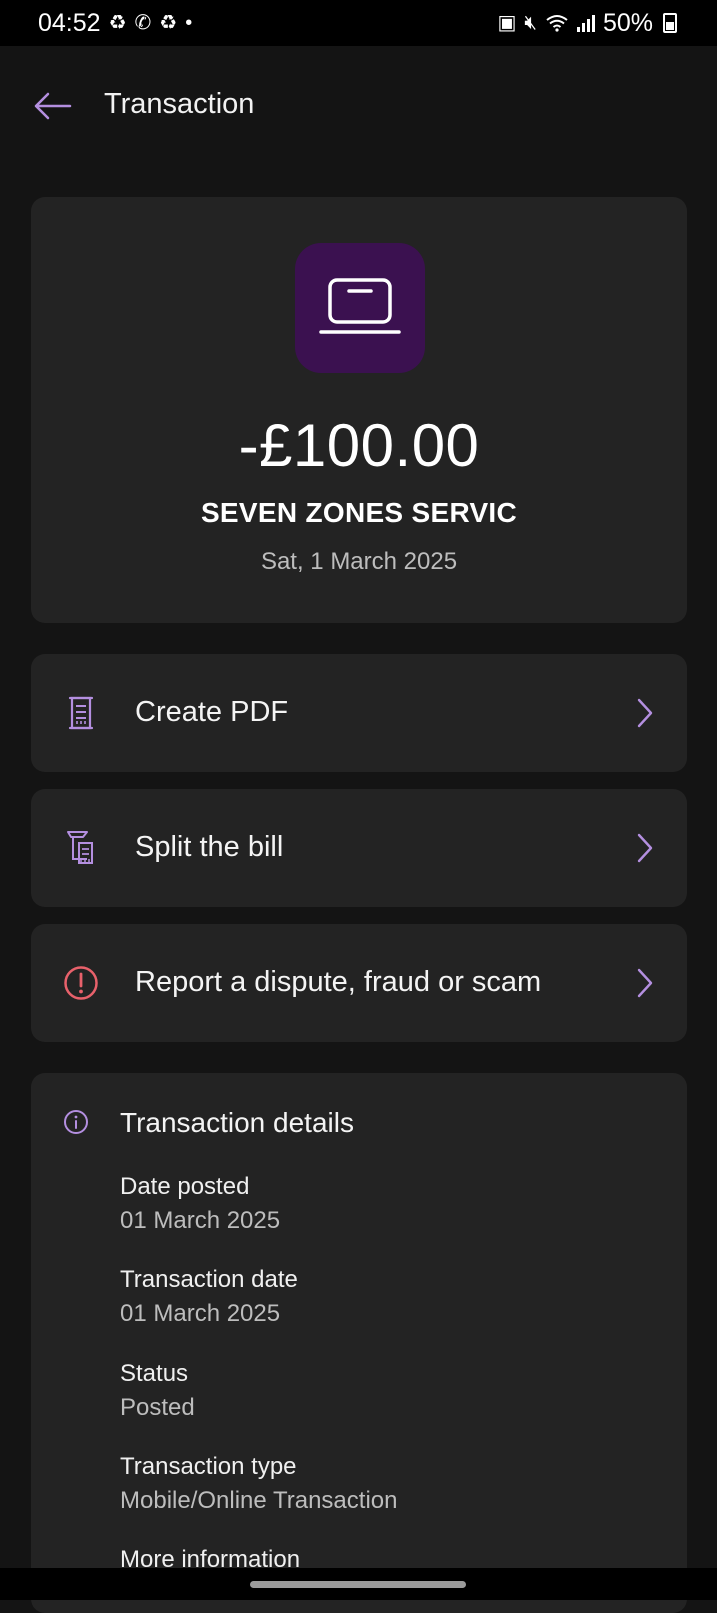 Image resolution: width=717 pixels, height=1613 pixels. I want to click on page-title: Transaction, so click(179, 104).